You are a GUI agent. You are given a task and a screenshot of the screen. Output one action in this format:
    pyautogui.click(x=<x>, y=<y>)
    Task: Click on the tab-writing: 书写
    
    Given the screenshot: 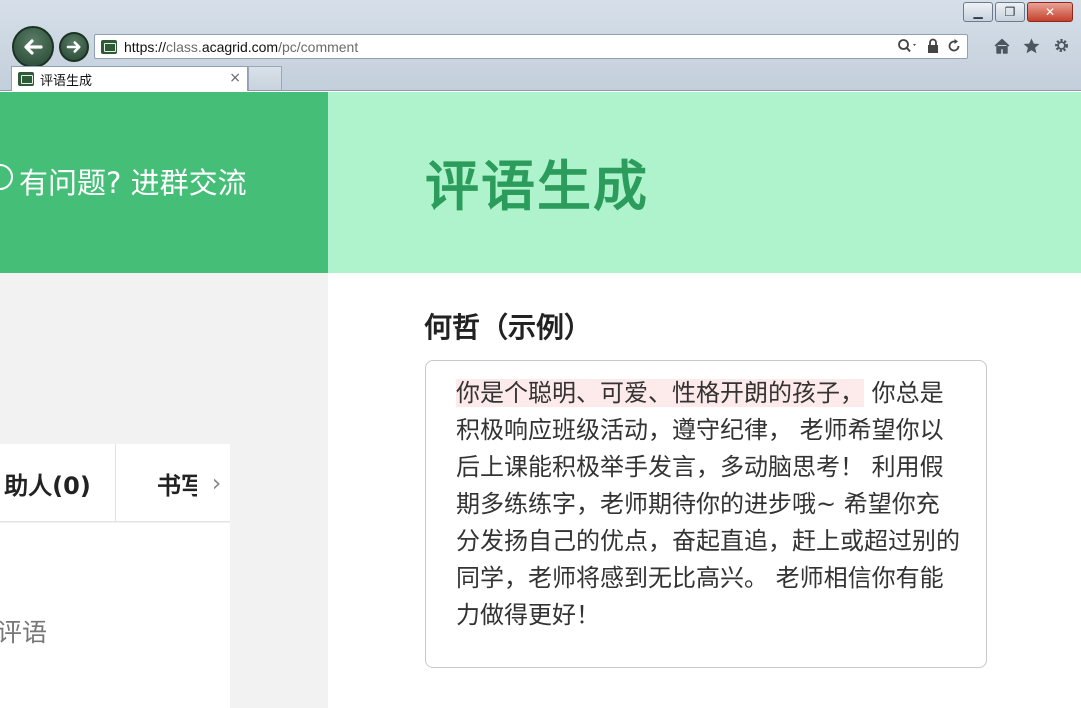 What is the action you would take?
    pyautogui.click(x=177, y=483)
    